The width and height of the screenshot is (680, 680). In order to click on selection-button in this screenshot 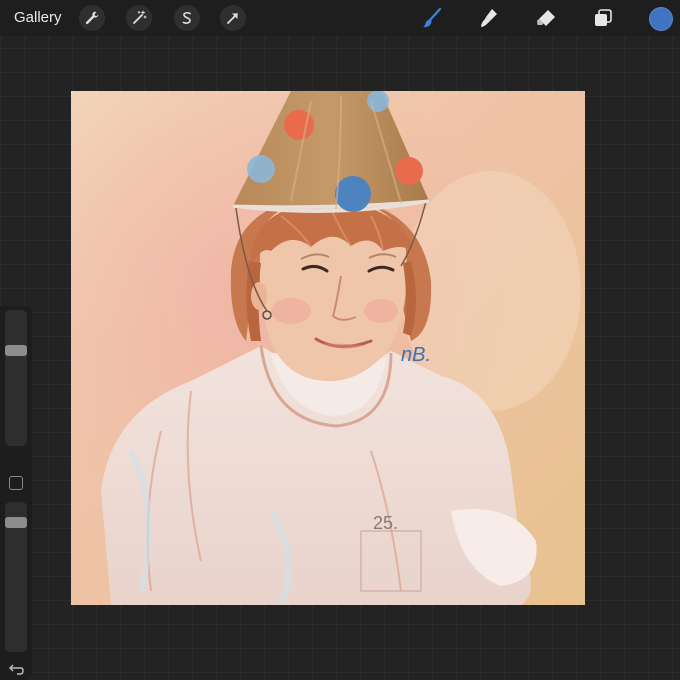, I will do `click(187, 18)`.